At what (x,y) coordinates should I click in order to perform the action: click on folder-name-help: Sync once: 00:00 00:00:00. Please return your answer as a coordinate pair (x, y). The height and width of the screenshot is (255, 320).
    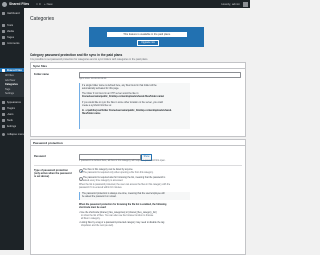
    Looking at the image, I should click on (92, 79).